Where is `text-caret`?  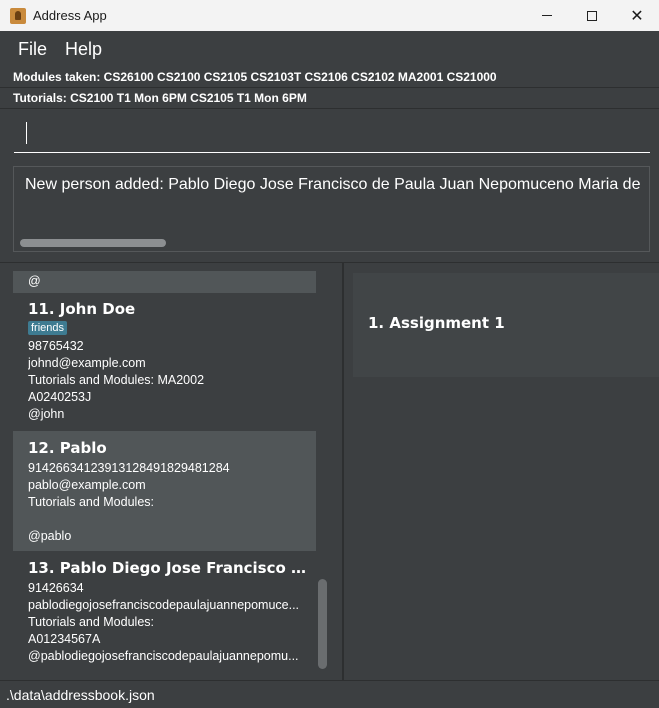
text-caret is located at coordinates (26, 133).